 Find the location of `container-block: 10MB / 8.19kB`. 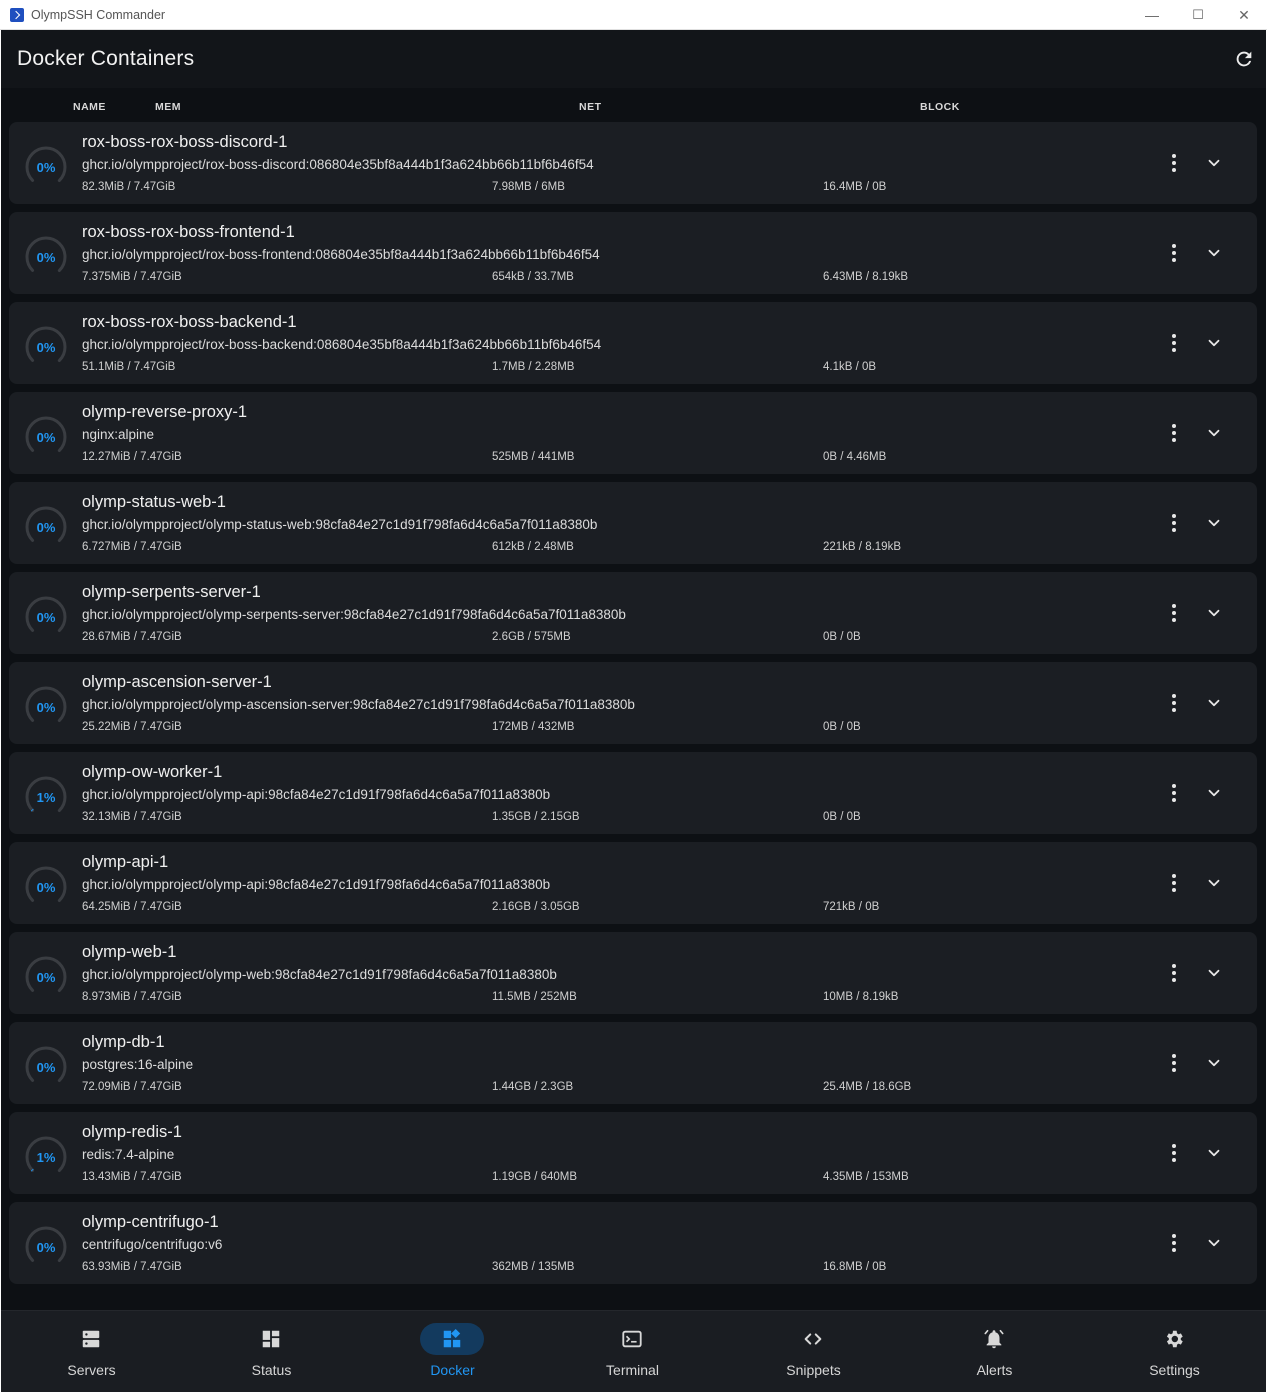

container-block: 10MB / 8.19kB is located at coordinates (861, 997).